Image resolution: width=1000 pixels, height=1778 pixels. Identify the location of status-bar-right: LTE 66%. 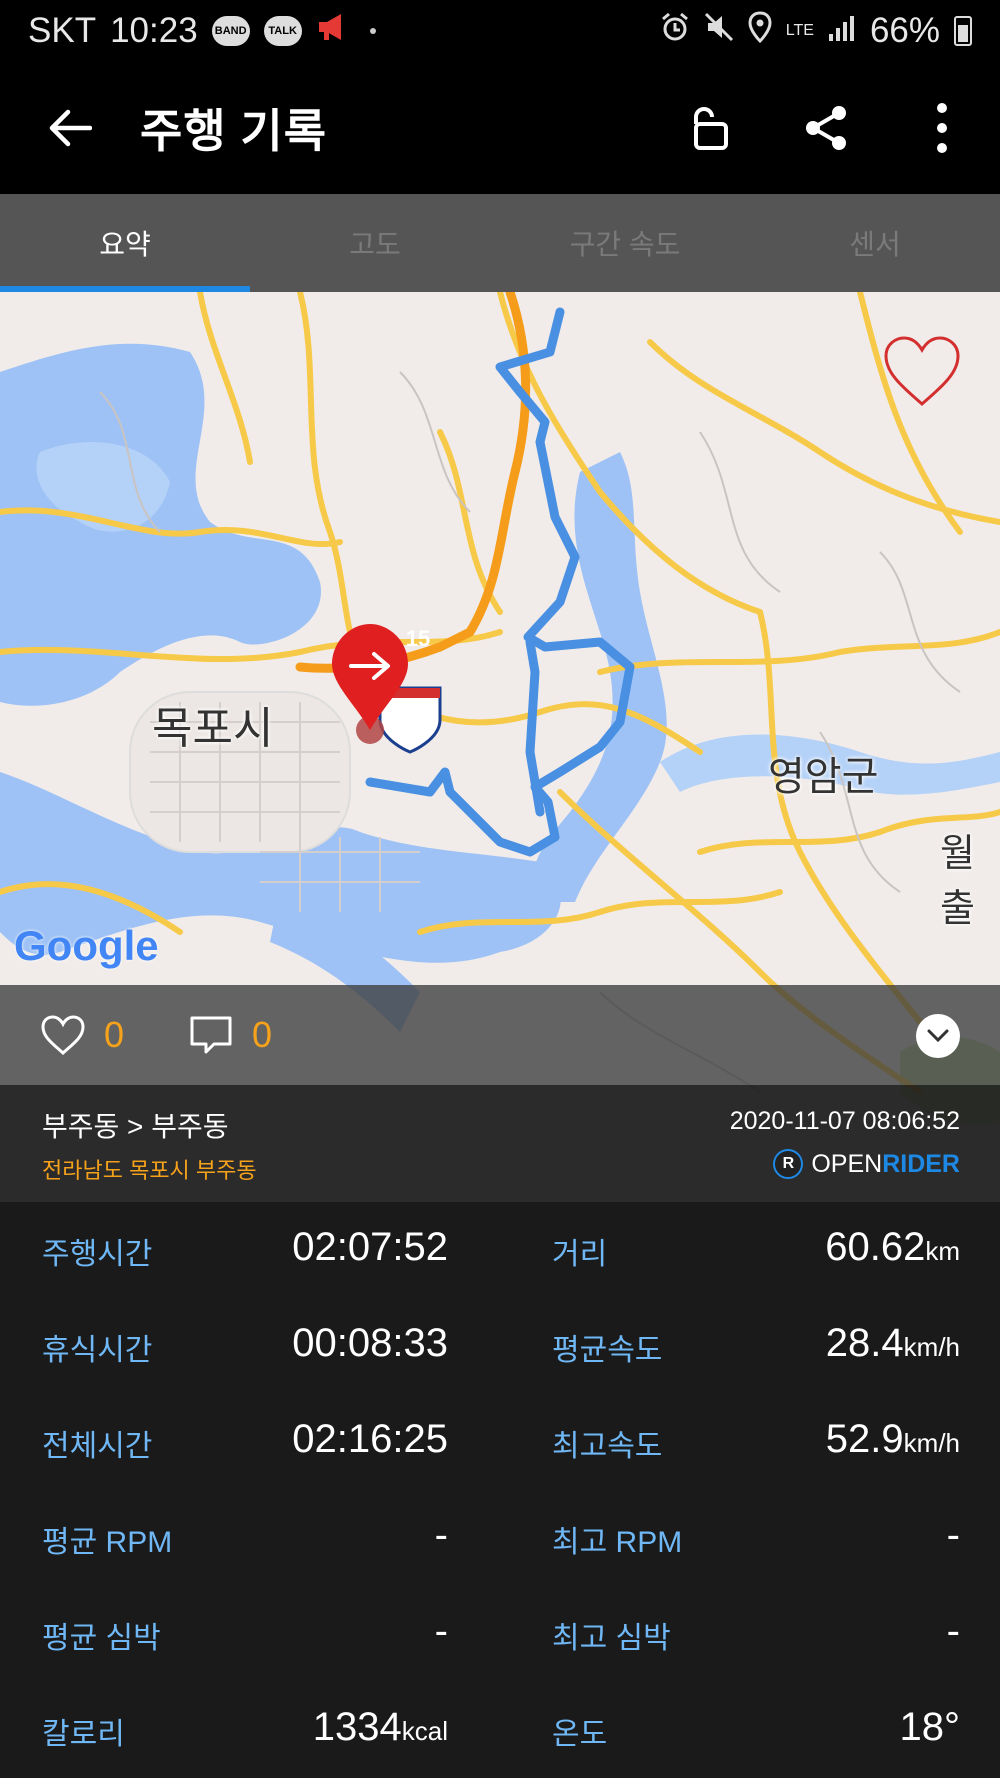
(816, 31).